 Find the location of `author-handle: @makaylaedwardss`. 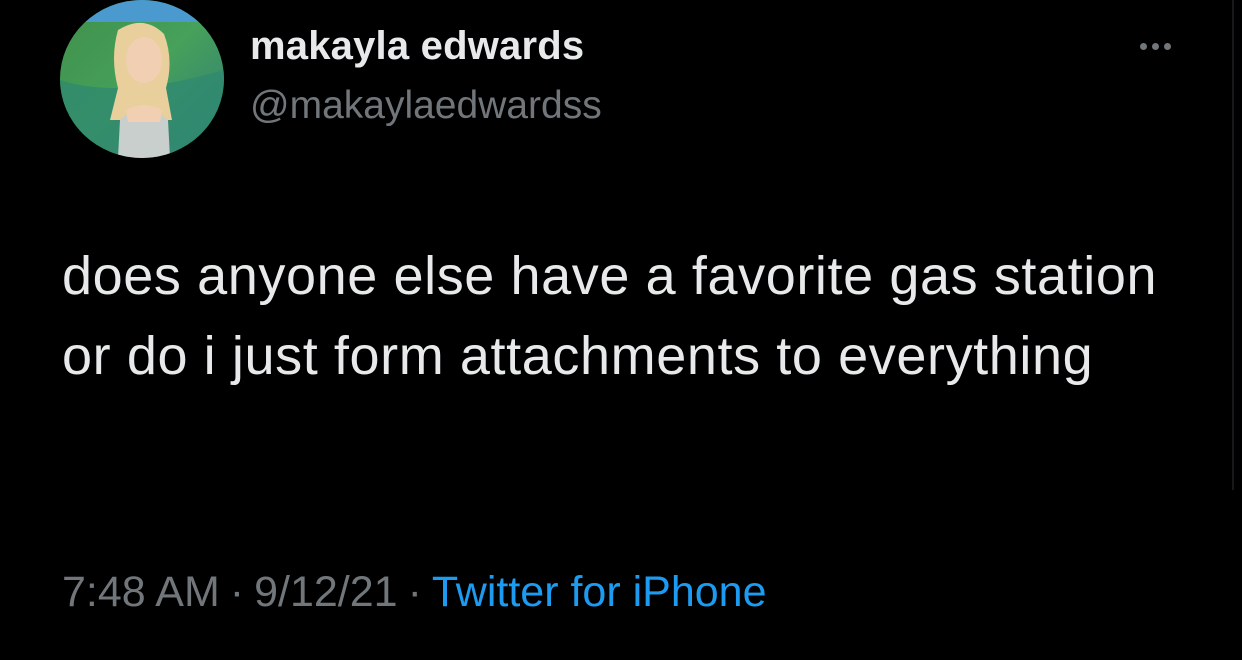

author-handle: @makaylaedwardss is located at coordinates (426, 106).